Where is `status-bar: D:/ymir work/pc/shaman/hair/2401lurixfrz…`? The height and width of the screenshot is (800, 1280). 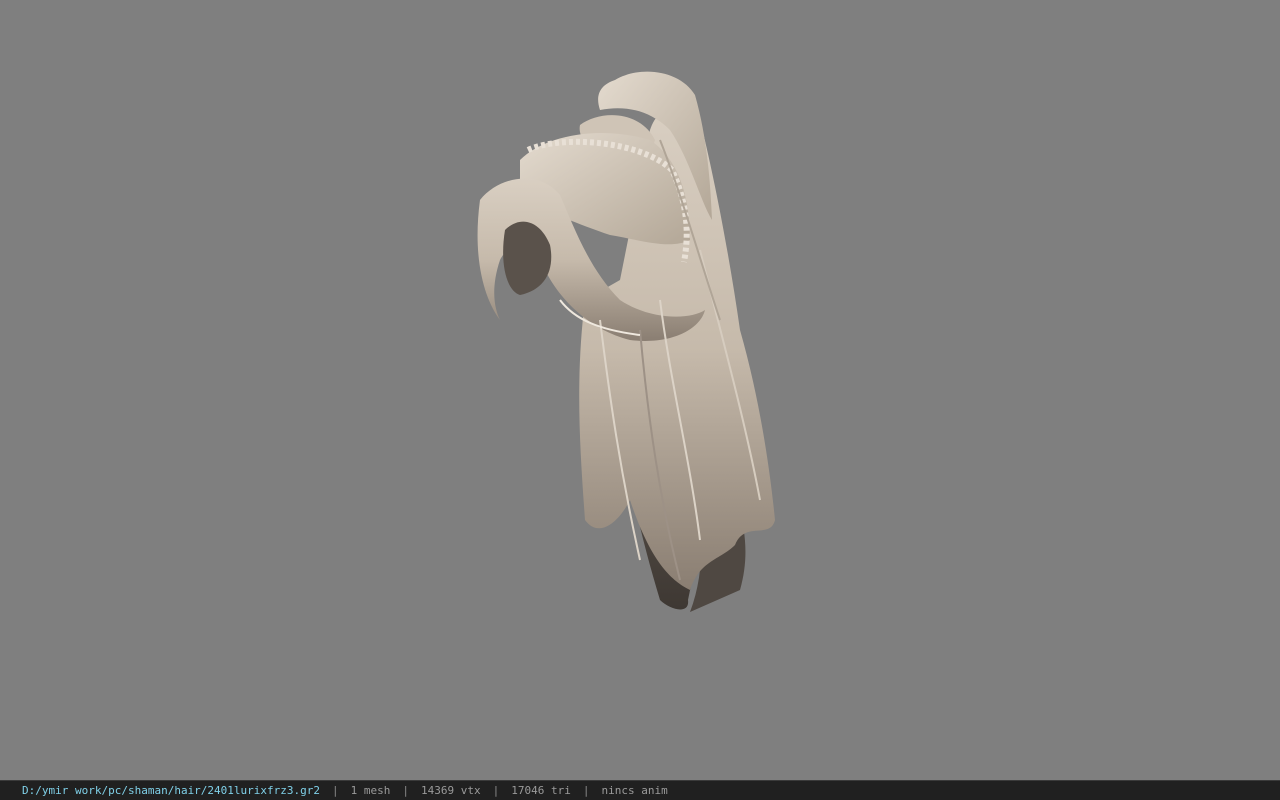 status-bar: D:/ymir work/pc/shaman/hair/2401lurixfrz… is located at coordinates (640, 790).